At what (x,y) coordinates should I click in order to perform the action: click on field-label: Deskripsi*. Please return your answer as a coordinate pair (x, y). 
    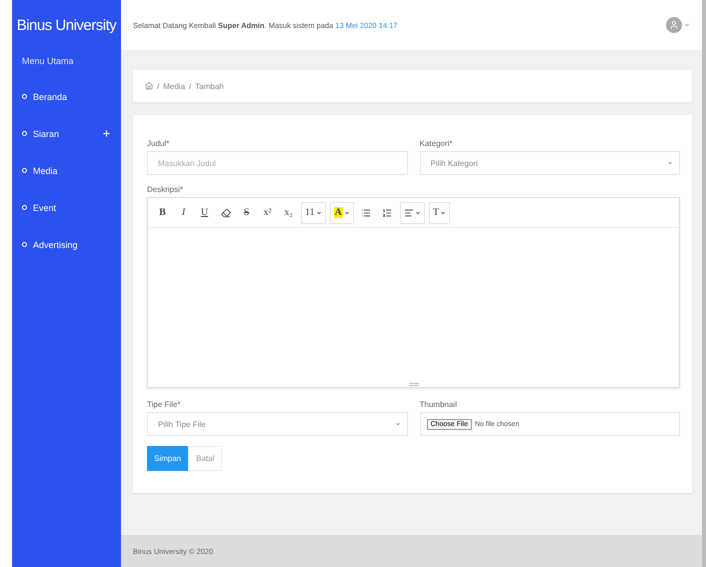
    Looking at the image, I should click on (165, 190).